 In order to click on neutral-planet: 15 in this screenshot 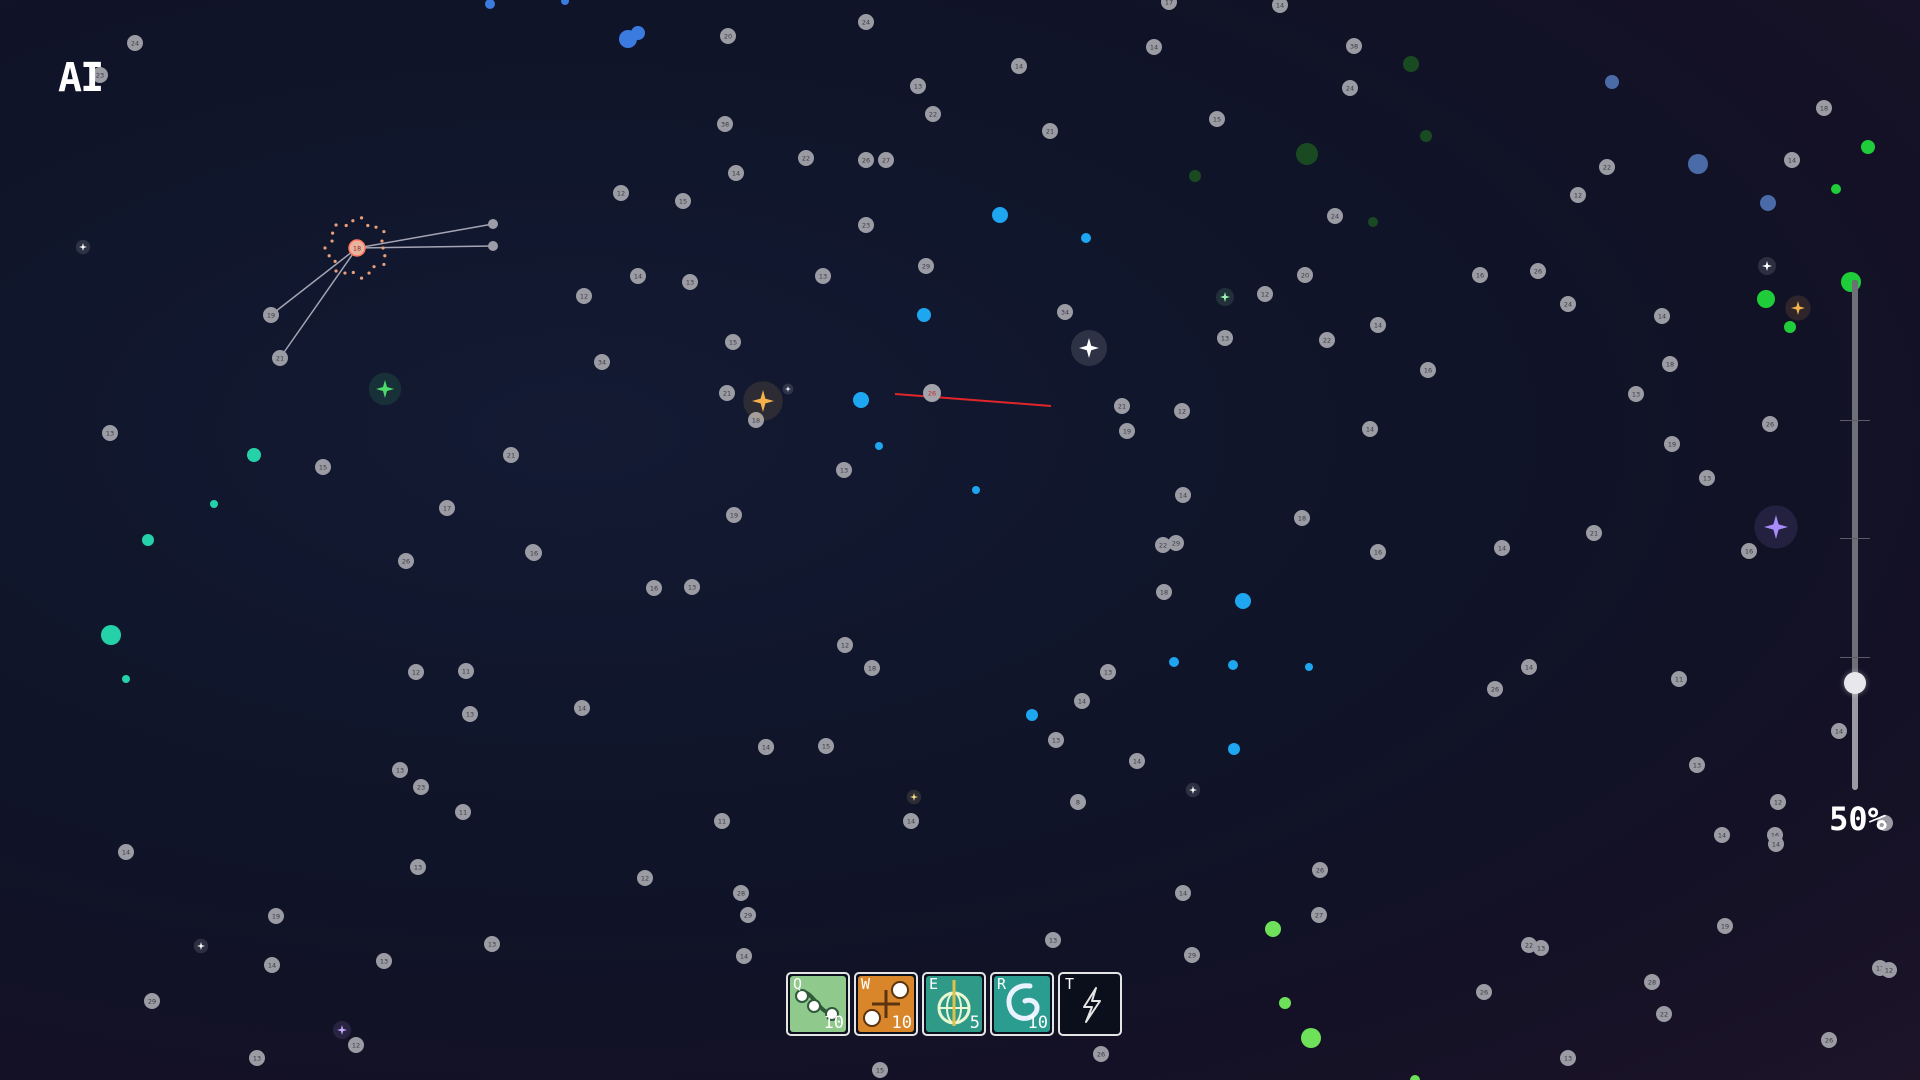, I will do `click(683, 201)`.